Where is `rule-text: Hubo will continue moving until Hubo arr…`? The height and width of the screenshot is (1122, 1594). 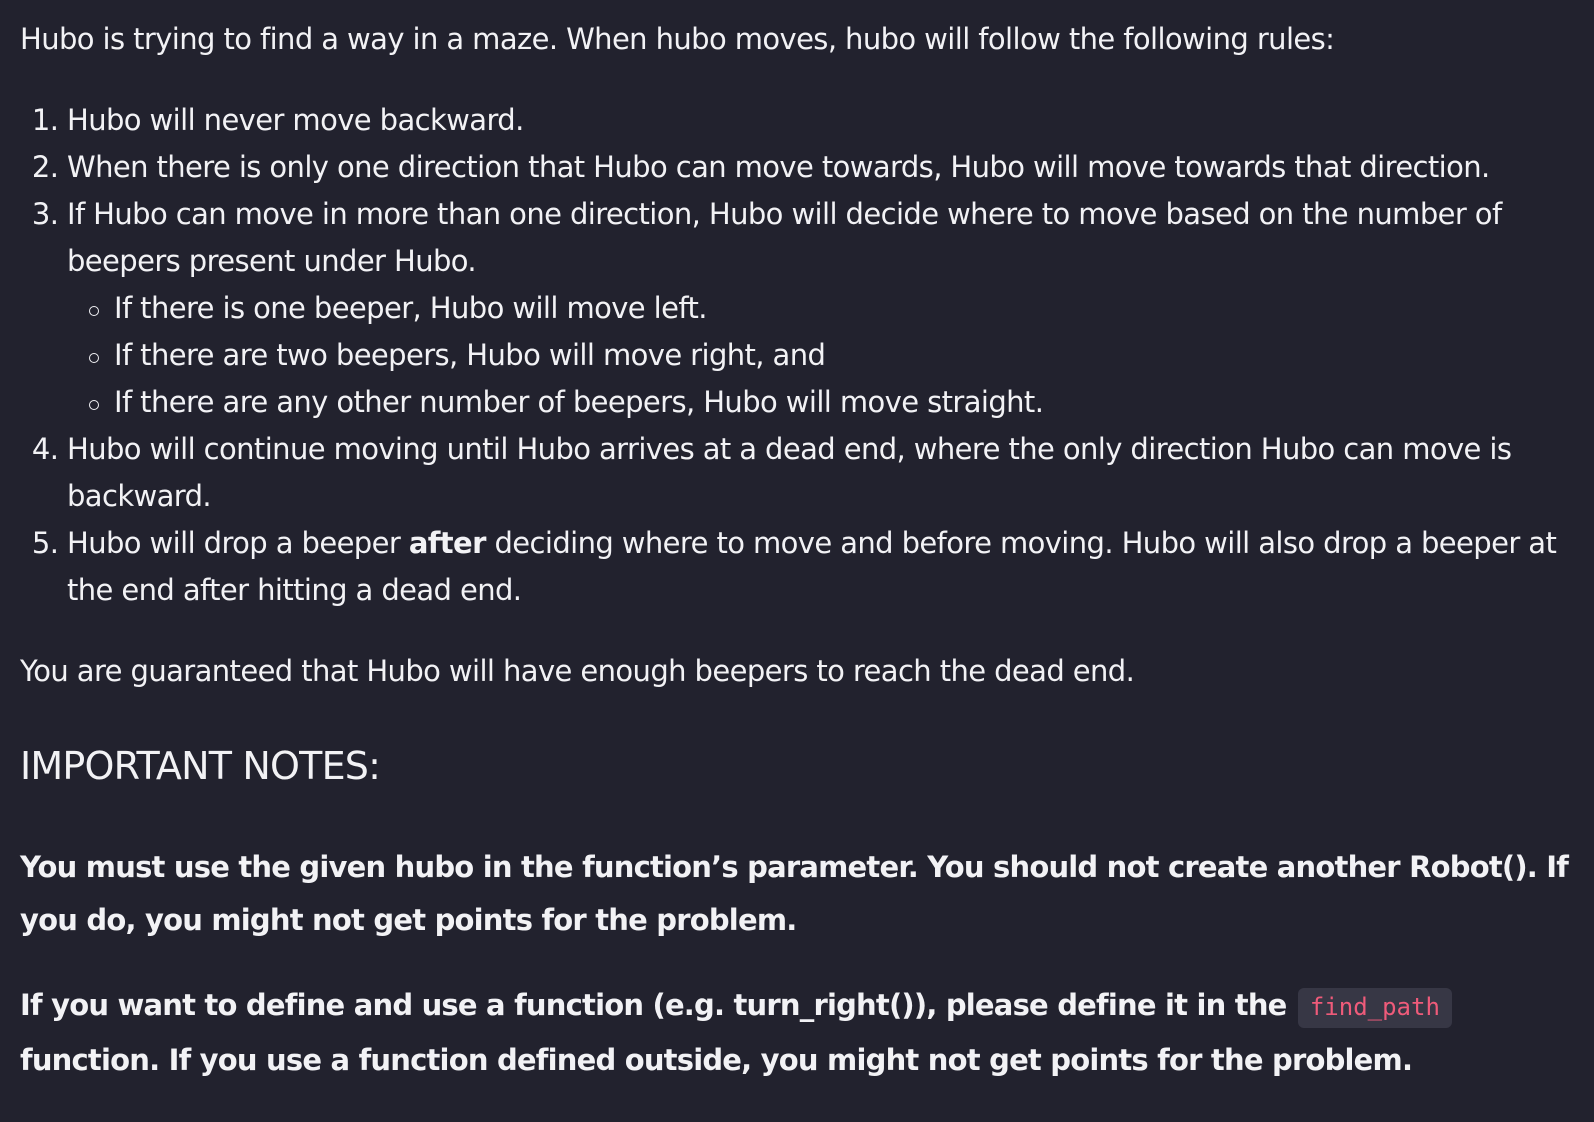
rule-text: Hubo will continue moving until Hubo arr… is located at coordinates (789, 472).